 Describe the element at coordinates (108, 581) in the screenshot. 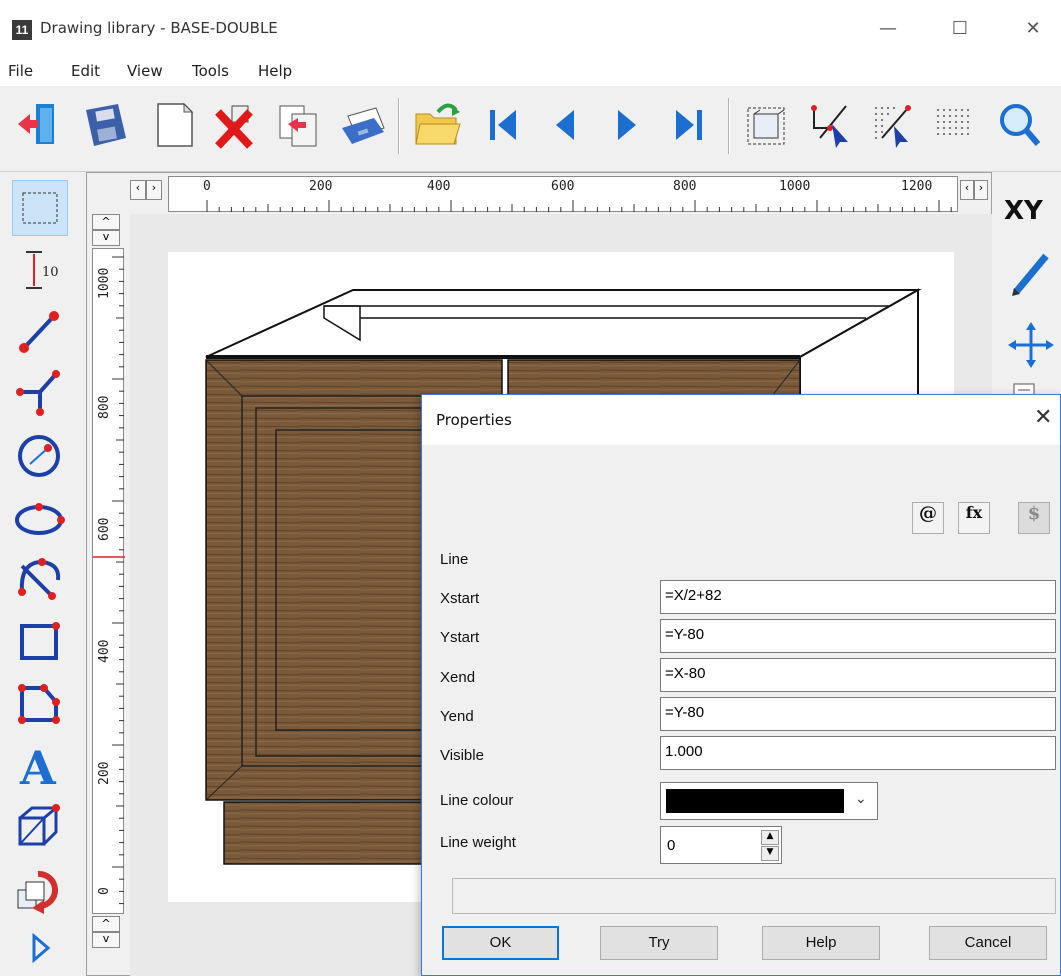

I see `vertical-ruler: 1000 800 600 400 200 0` at that location.